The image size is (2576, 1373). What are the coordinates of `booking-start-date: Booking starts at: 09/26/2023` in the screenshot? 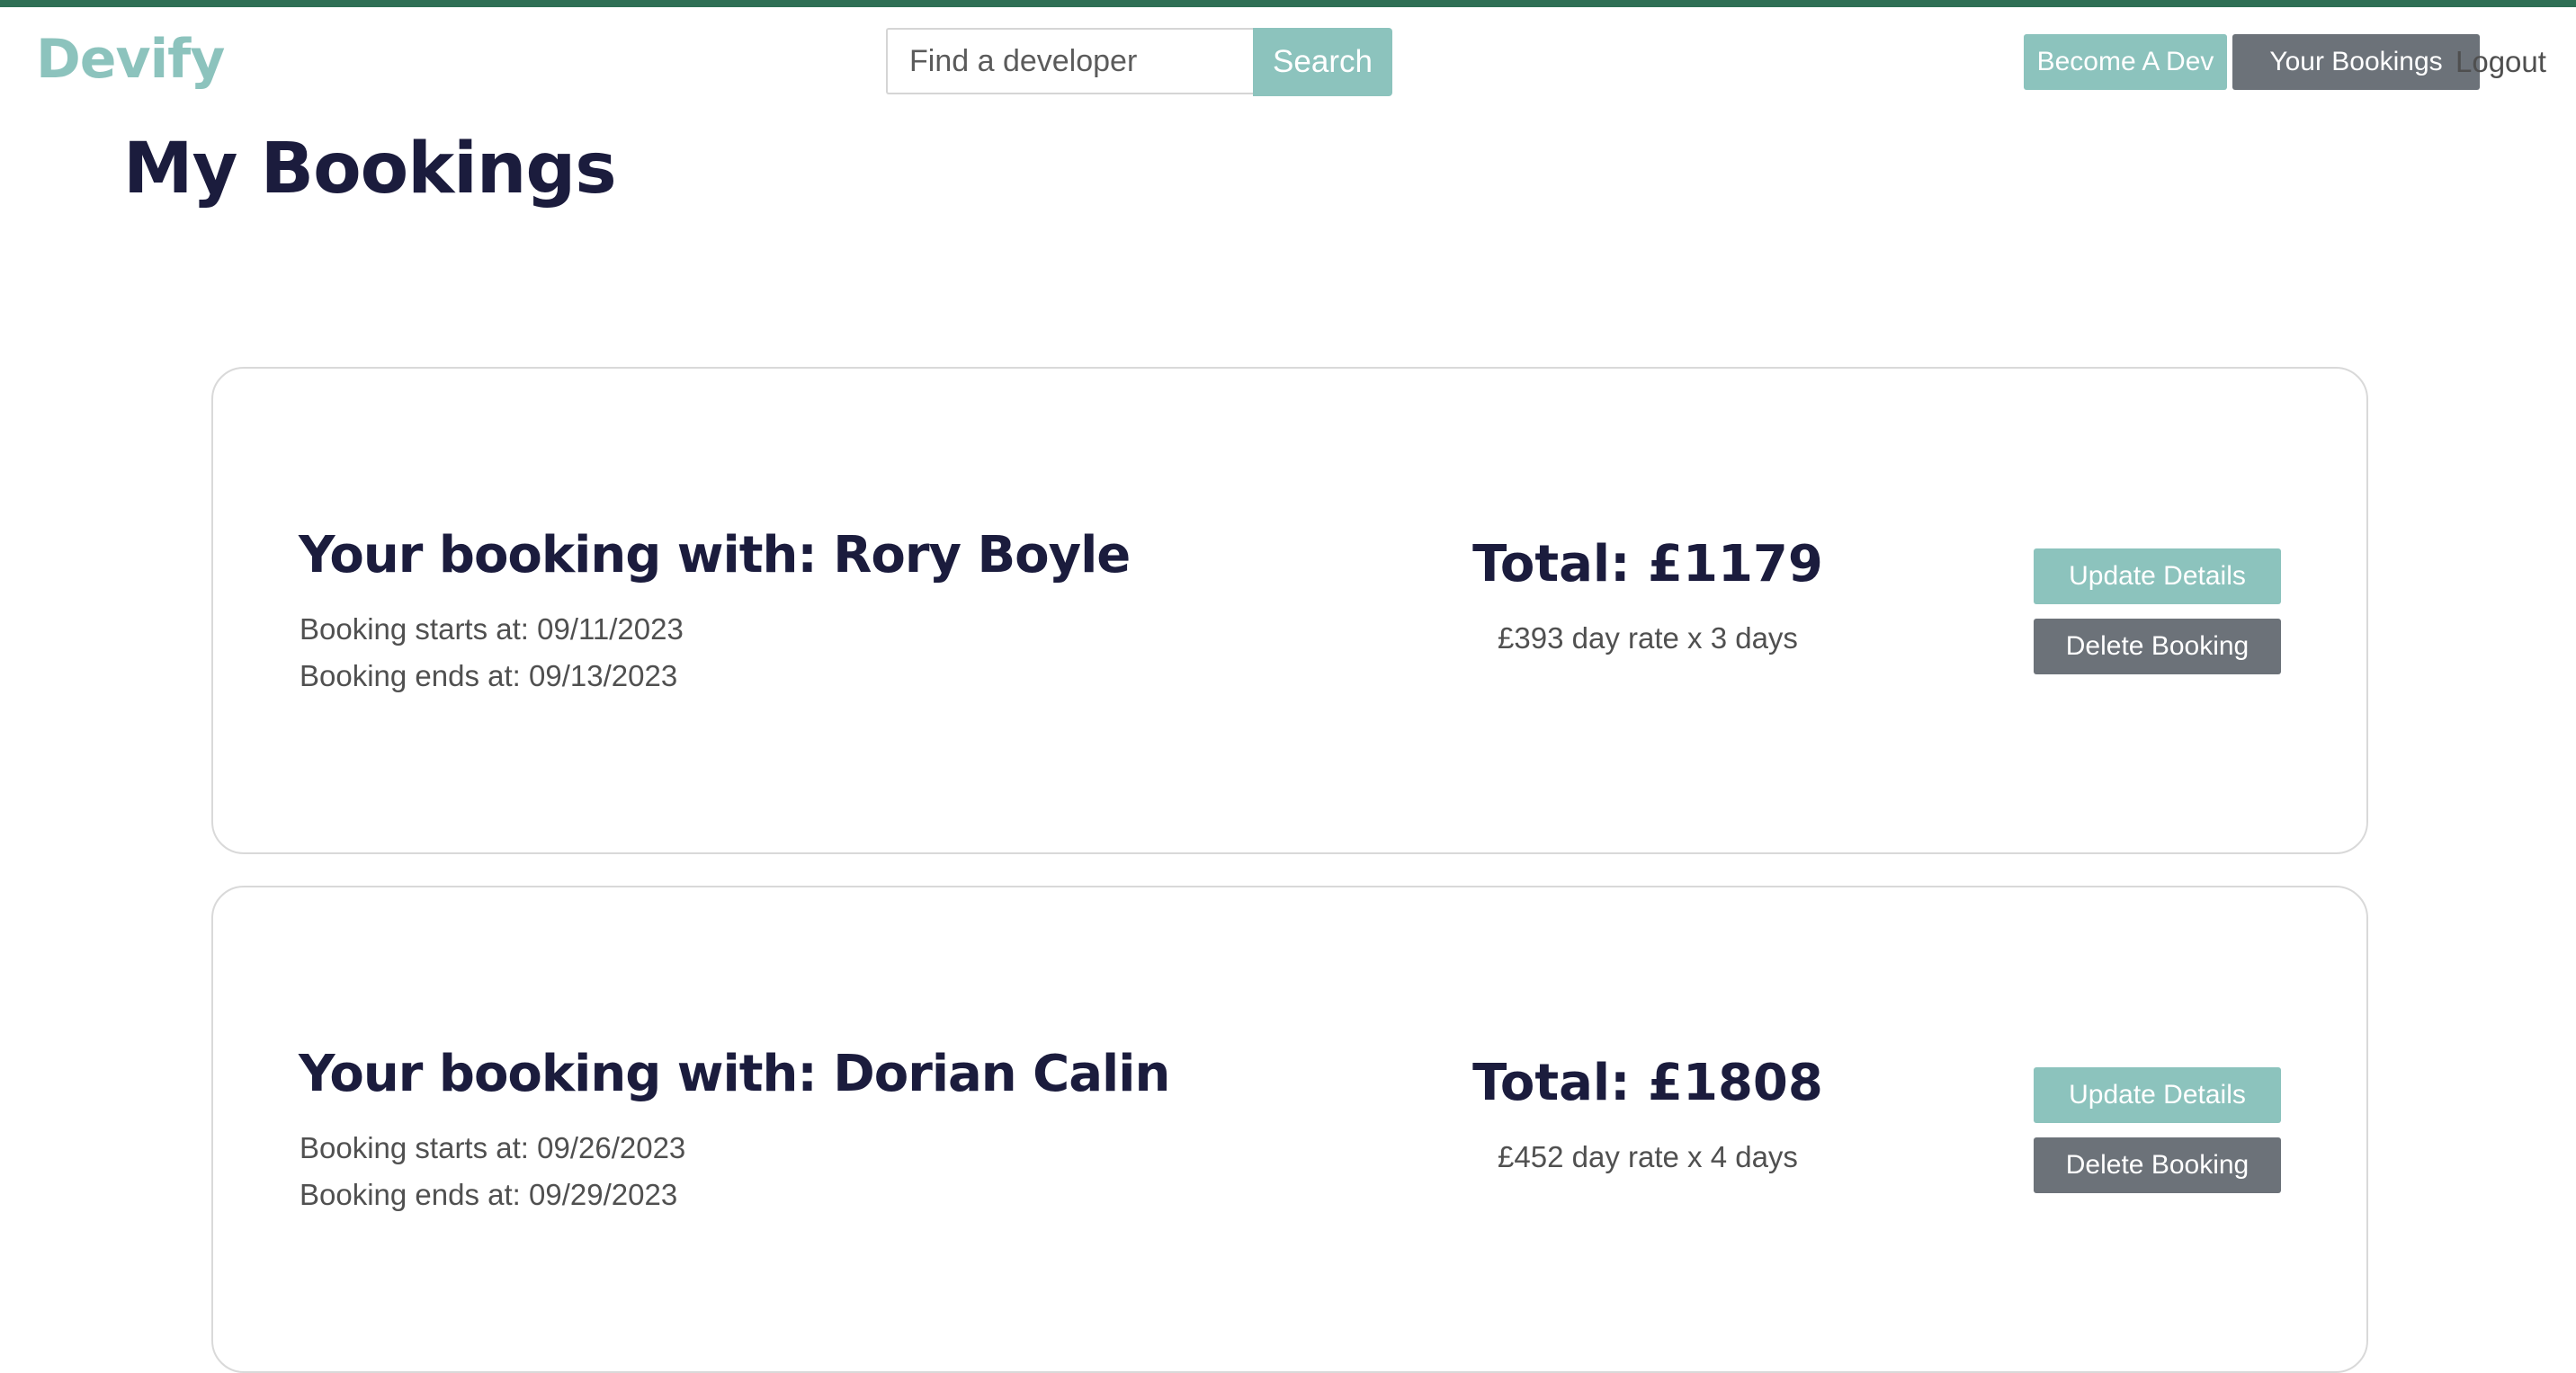 It's located at (493, 1147).